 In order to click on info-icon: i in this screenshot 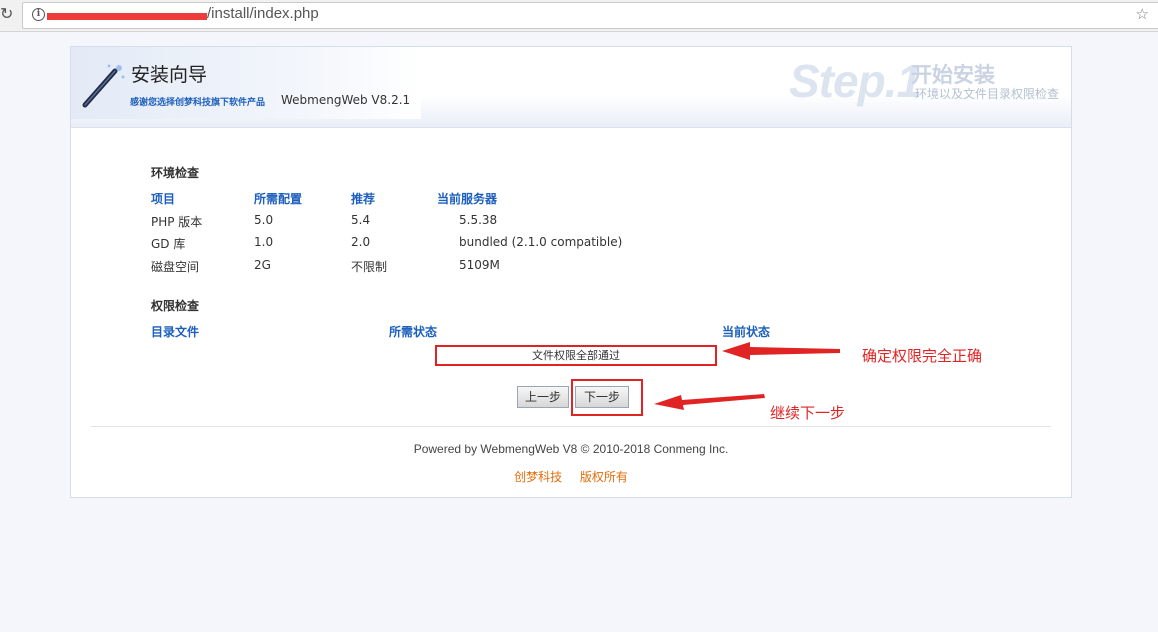, I will do `click(38, 14)`.